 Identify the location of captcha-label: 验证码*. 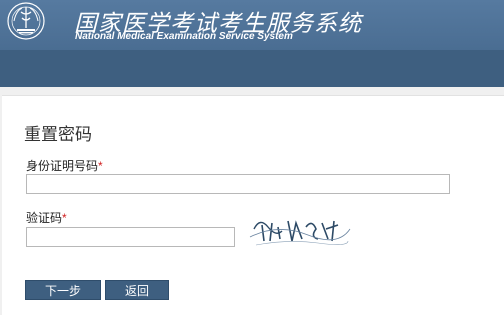
(46, 217).